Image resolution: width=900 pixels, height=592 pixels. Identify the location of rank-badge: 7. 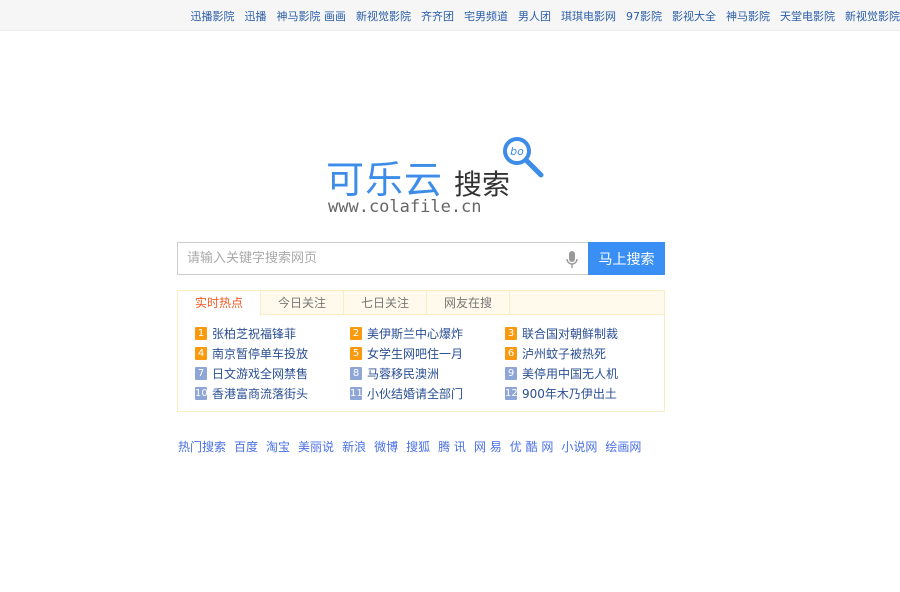
(201, 373).